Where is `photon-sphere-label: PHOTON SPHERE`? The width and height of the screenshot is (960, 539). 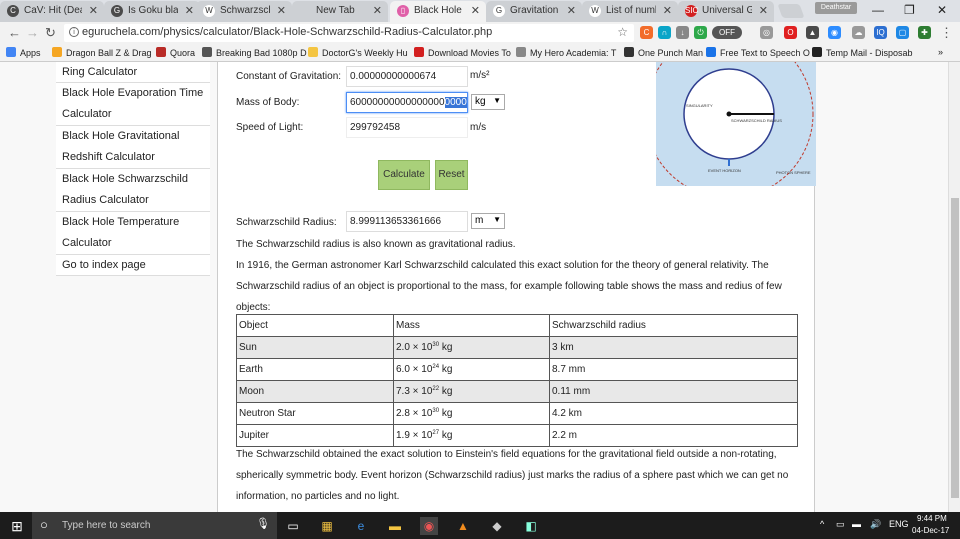 photon-sphere-label: PHOTON SPHERE is located at coordinates (793, 172).